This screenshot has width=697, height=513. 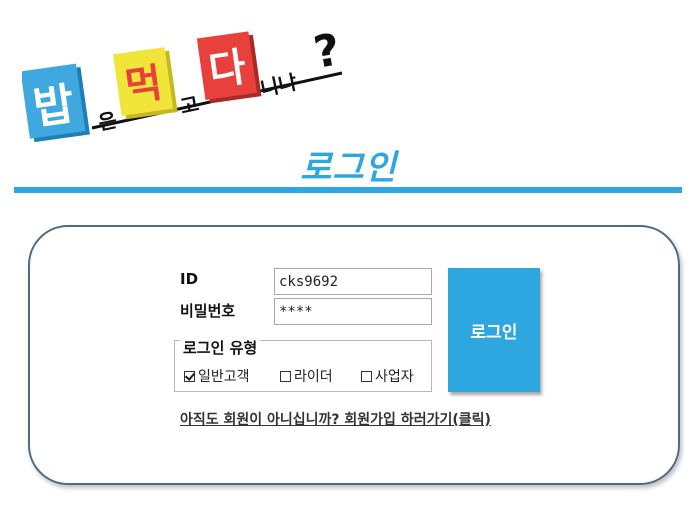 I want to click on type-option-business: 사업자, so click(x=387, y=376).